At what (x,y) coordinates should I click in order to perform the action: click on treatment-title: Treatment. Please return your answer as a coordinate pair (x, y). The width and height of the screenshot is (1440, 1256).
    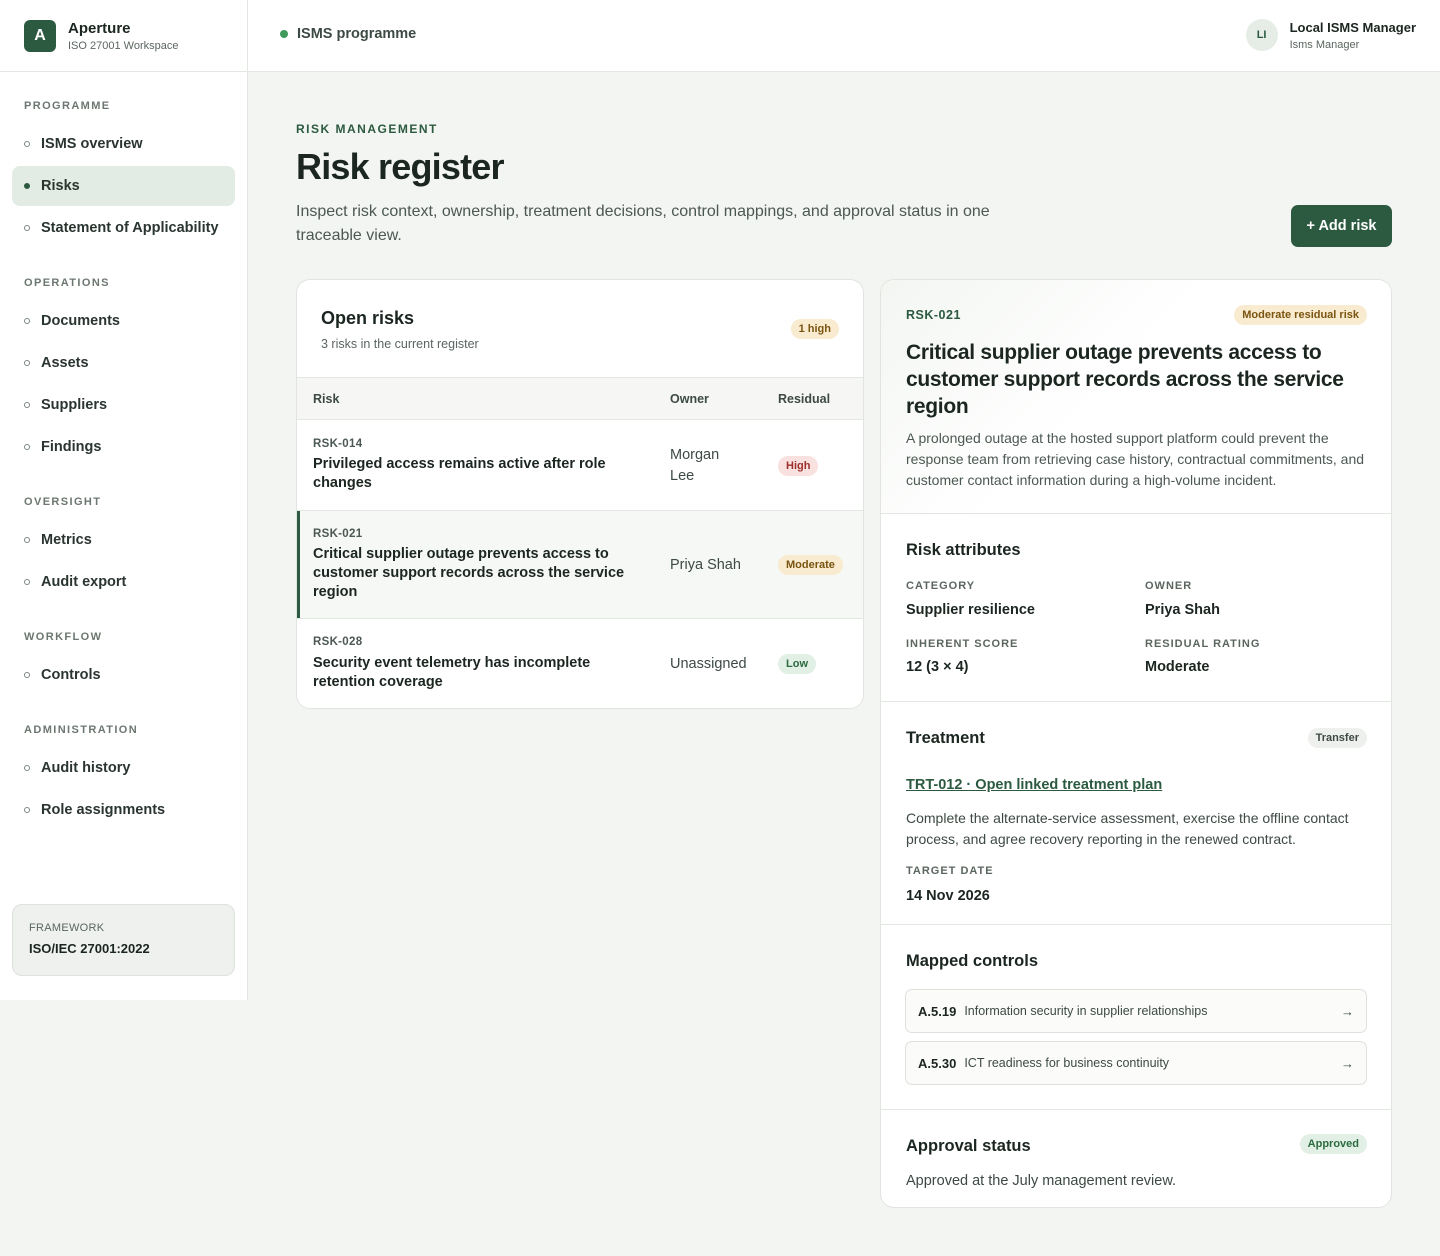
    Looking at the image, I should click on (945, 738).